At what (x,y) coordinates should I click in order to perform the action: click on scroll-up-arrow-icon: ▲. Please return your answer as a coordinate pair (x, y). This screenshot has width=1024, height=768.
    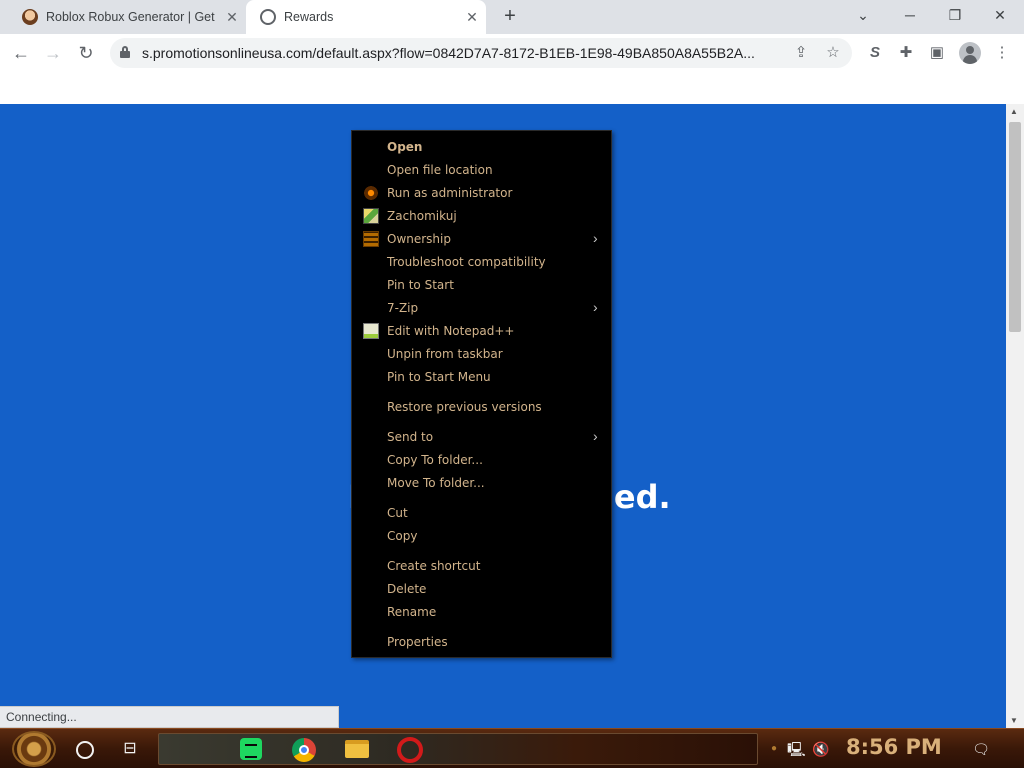
    Looking at the image, I should click on (1014, 111).